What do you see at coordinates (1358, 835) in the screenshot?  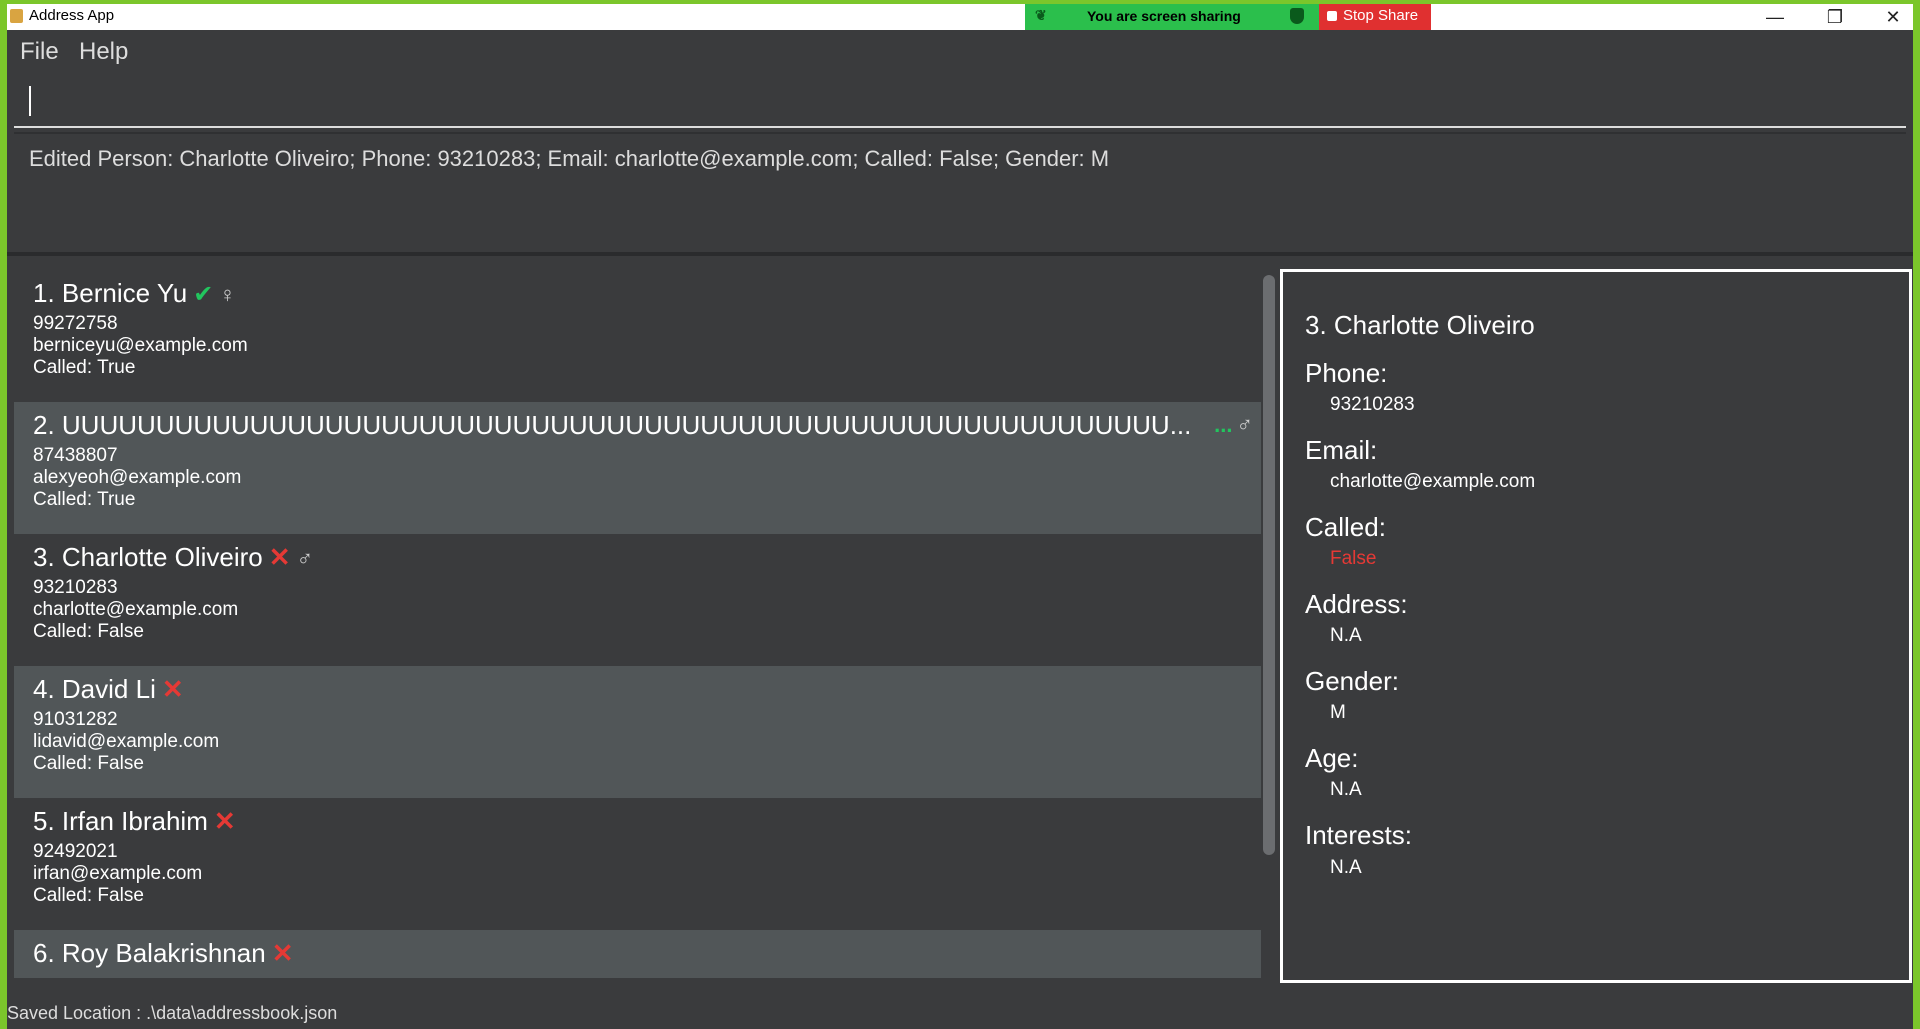 I see `detail-interests-label: Interests:` at bounding box center [1358, 835].